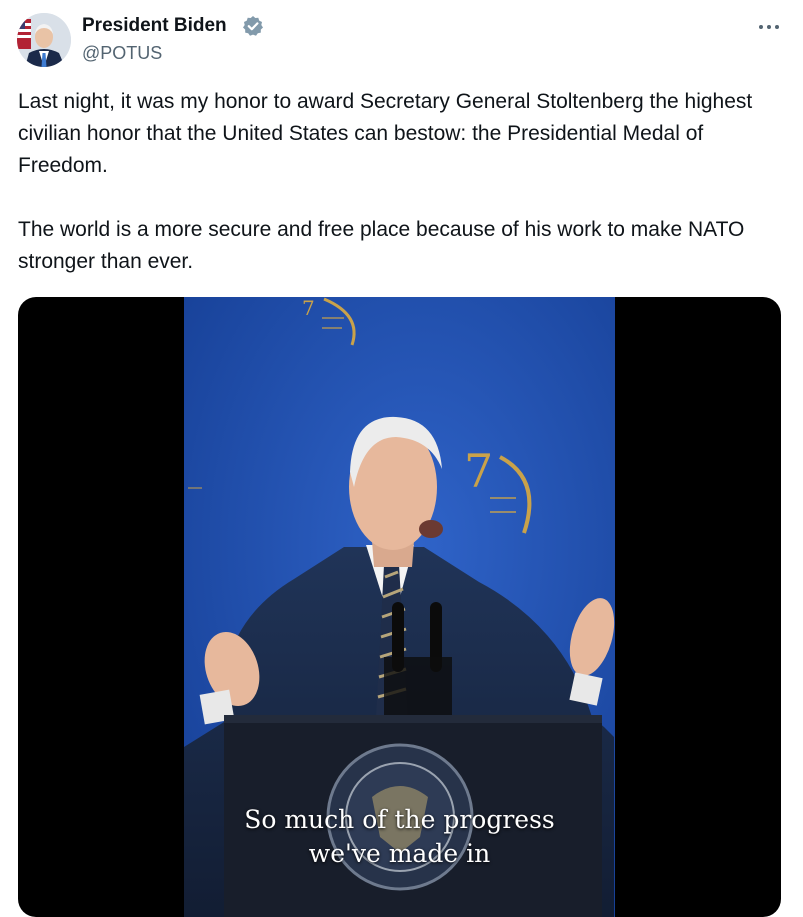 The image size is (803, 917). Describe the element at coordinates (154, 26) in the screenshot. I see `author-display-name: President Biden` at that location.